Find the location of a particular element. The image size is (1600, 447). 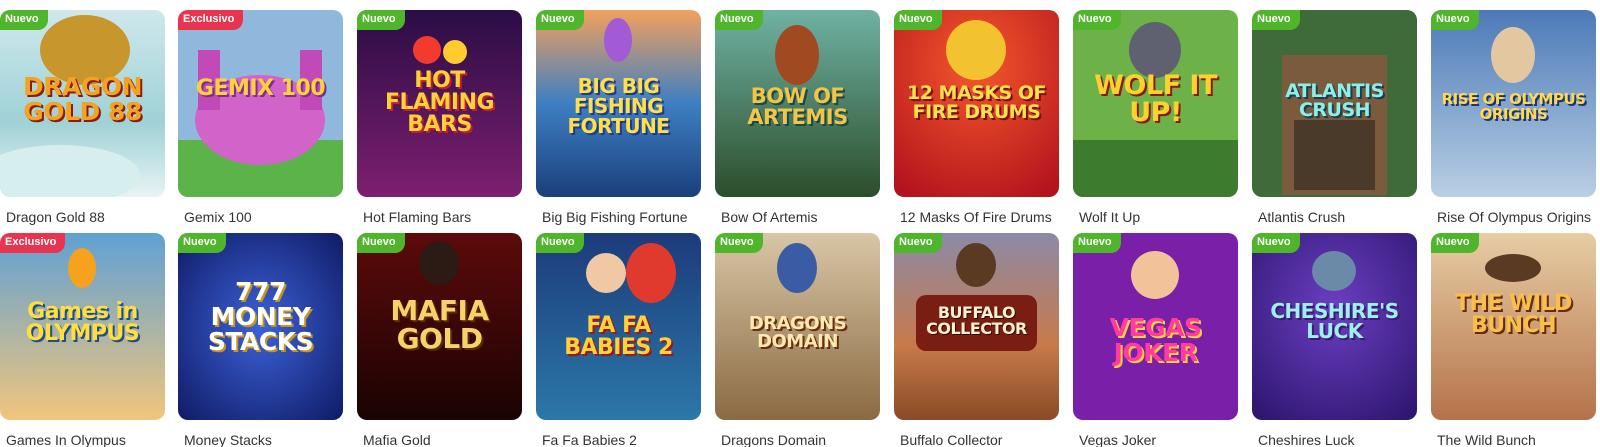

game-thumbnail: Nuevo DRAGONS DOMAIN is located at coordinates (797, 326).